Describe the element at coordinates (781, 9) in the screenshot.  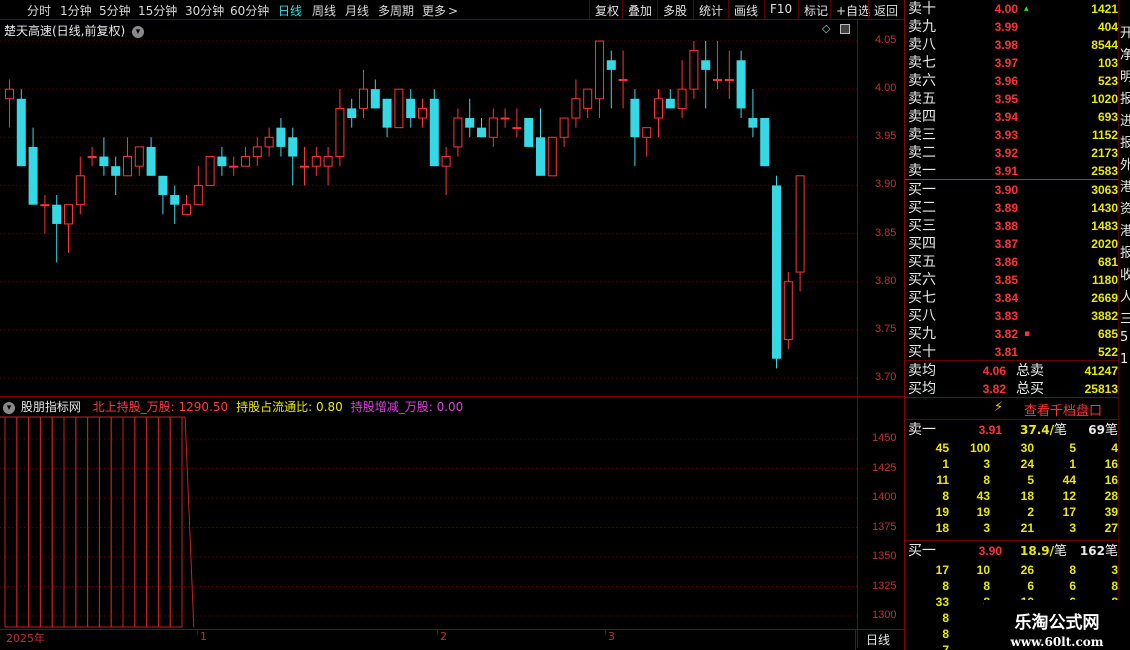
I see `toolbar-button-5: F10` at that location.